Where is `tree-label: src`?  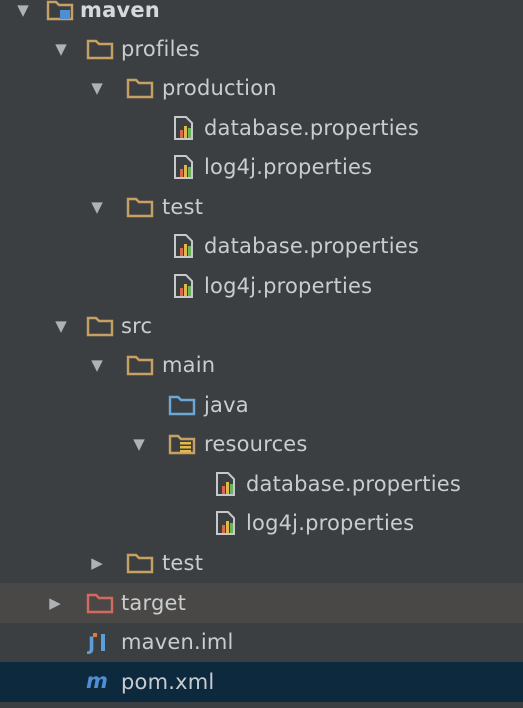
tree-label: src is located at coordinates (137, 326).